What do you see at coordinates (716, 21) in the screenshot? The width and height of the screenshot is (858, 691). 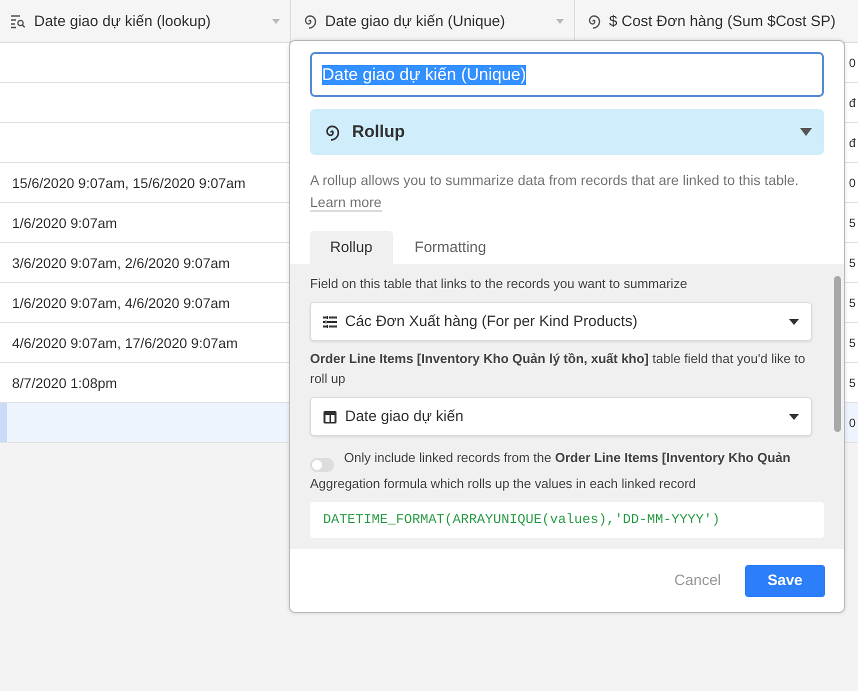 I see `column-header: $ Cost Đơn hàng (Sum $Cost SP)` at bounding box center [716, 21].